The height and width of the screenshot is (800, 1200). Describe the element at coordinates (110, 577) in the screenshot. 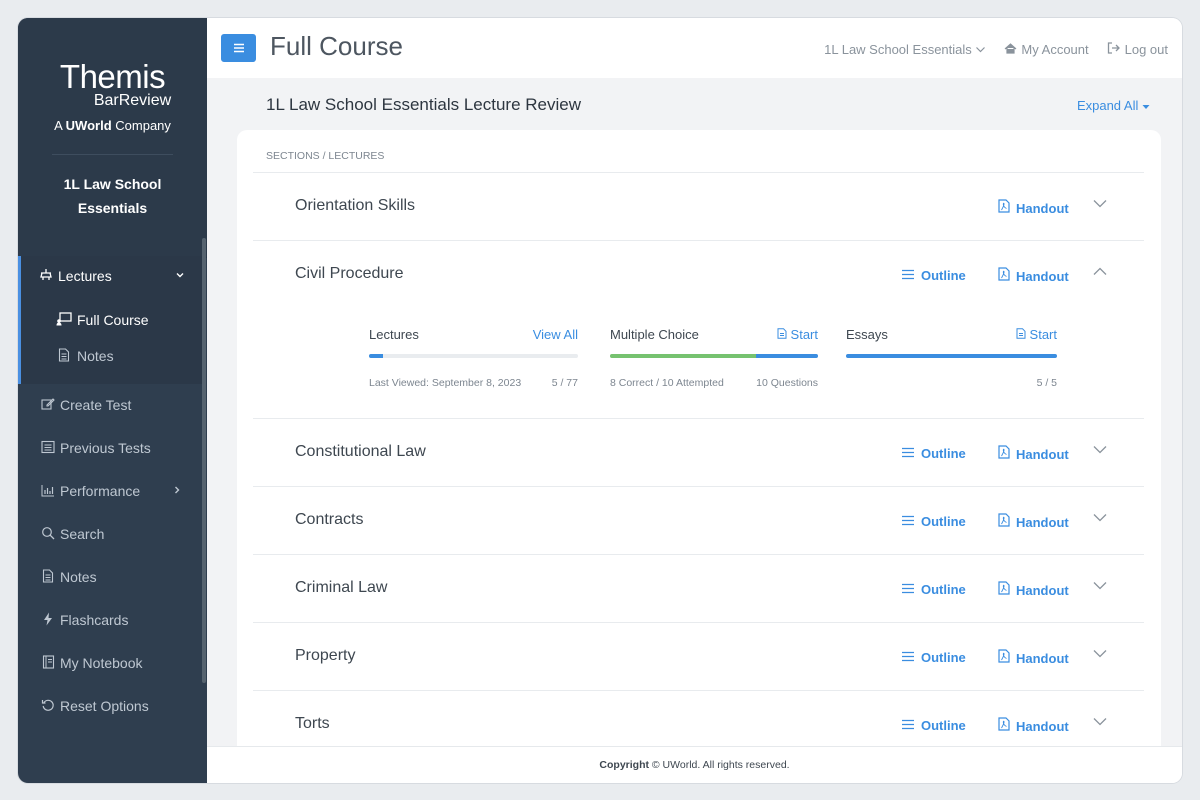

I see `sidebar-item-notes: Notes` at that location.